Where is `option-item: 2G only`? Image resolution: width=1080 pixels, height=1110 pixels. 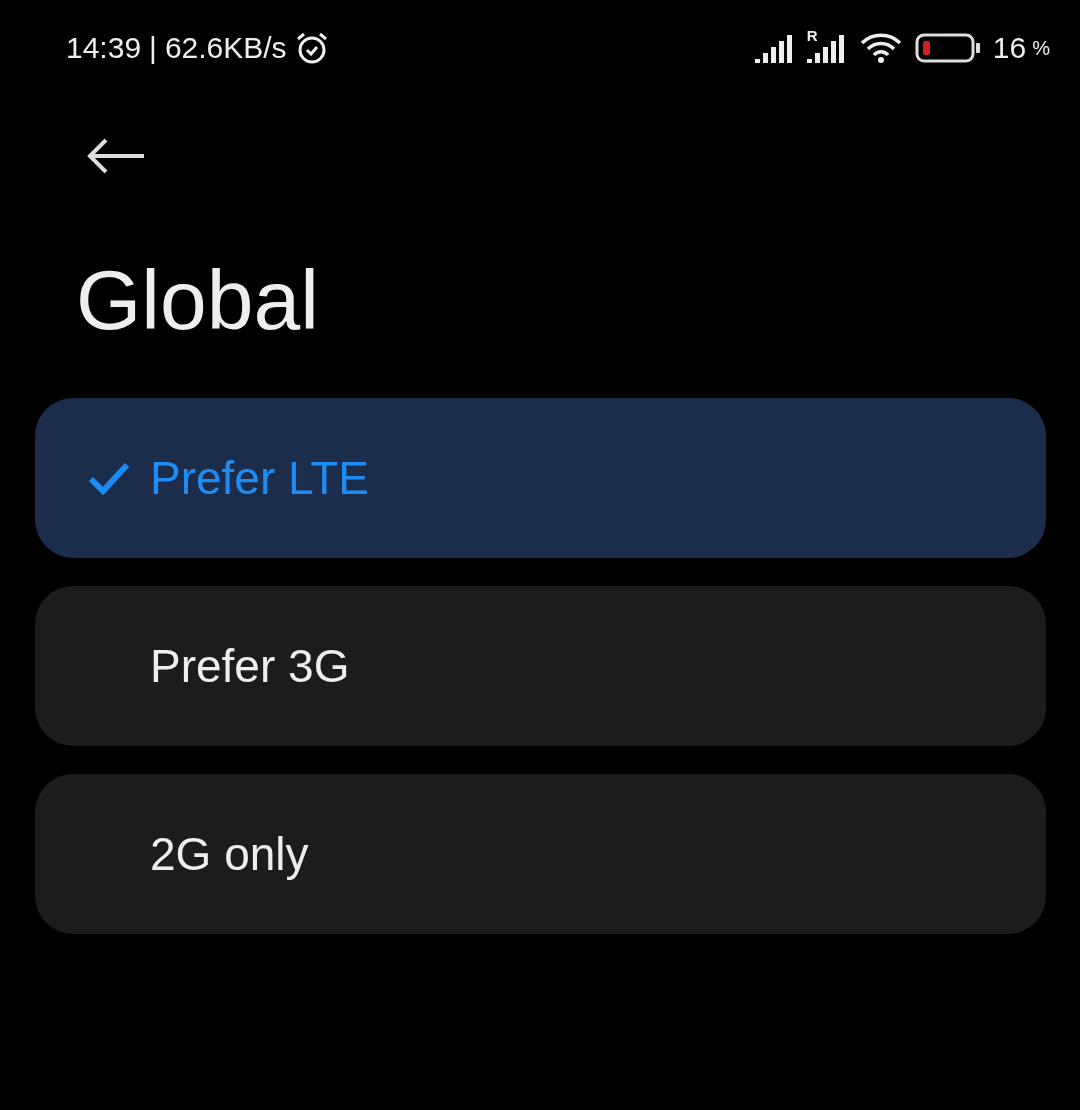 option-item: 2G only is located at coordinates (540, 854).